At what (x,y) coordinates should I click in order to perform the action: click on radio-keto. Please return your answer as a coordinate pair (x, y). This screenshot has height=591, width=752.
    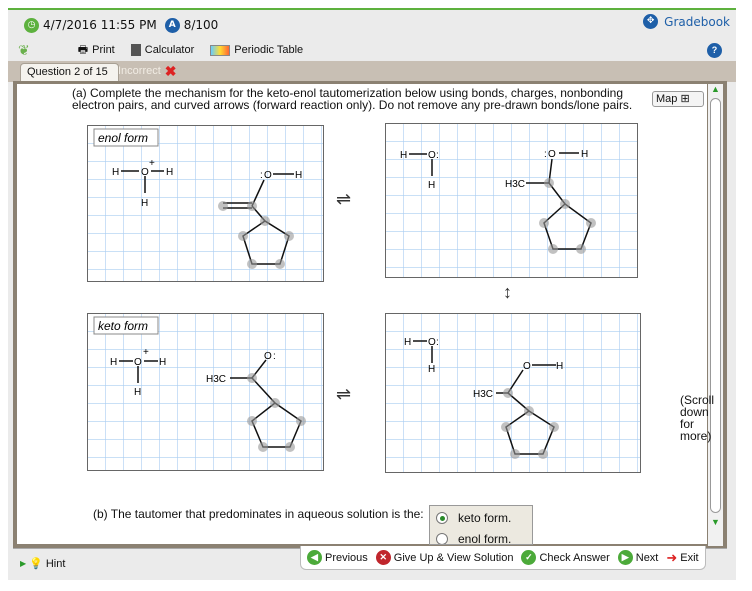
    Looking at the image, I should click on (442, 518).